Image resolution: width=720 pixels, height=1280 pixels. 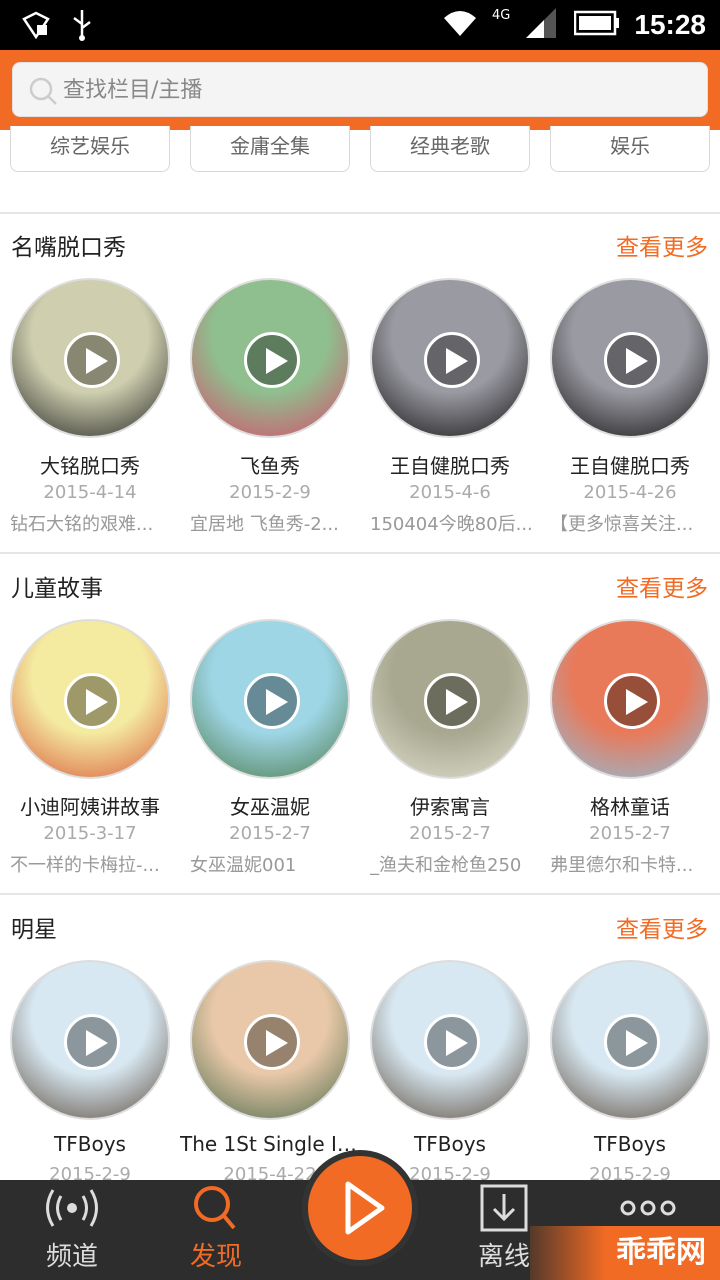 I want to click on wifi-icon, so click(x=460, y=25).